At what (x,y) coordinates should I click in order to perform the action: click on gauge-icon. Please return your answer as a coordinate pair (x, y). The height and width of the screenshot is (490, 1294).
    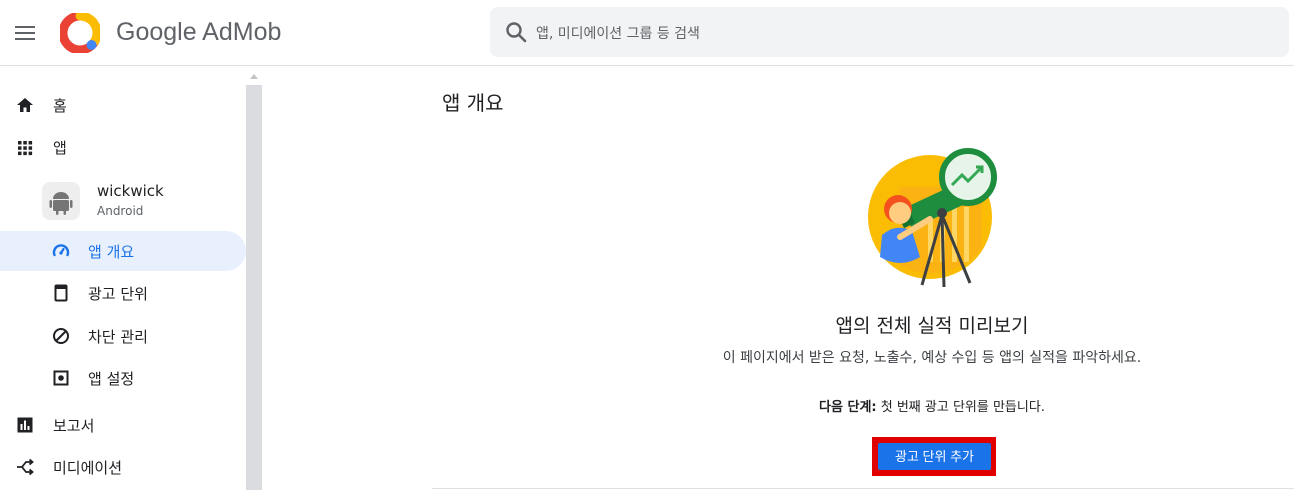
    Looking at the image, I should click on (61, 250).